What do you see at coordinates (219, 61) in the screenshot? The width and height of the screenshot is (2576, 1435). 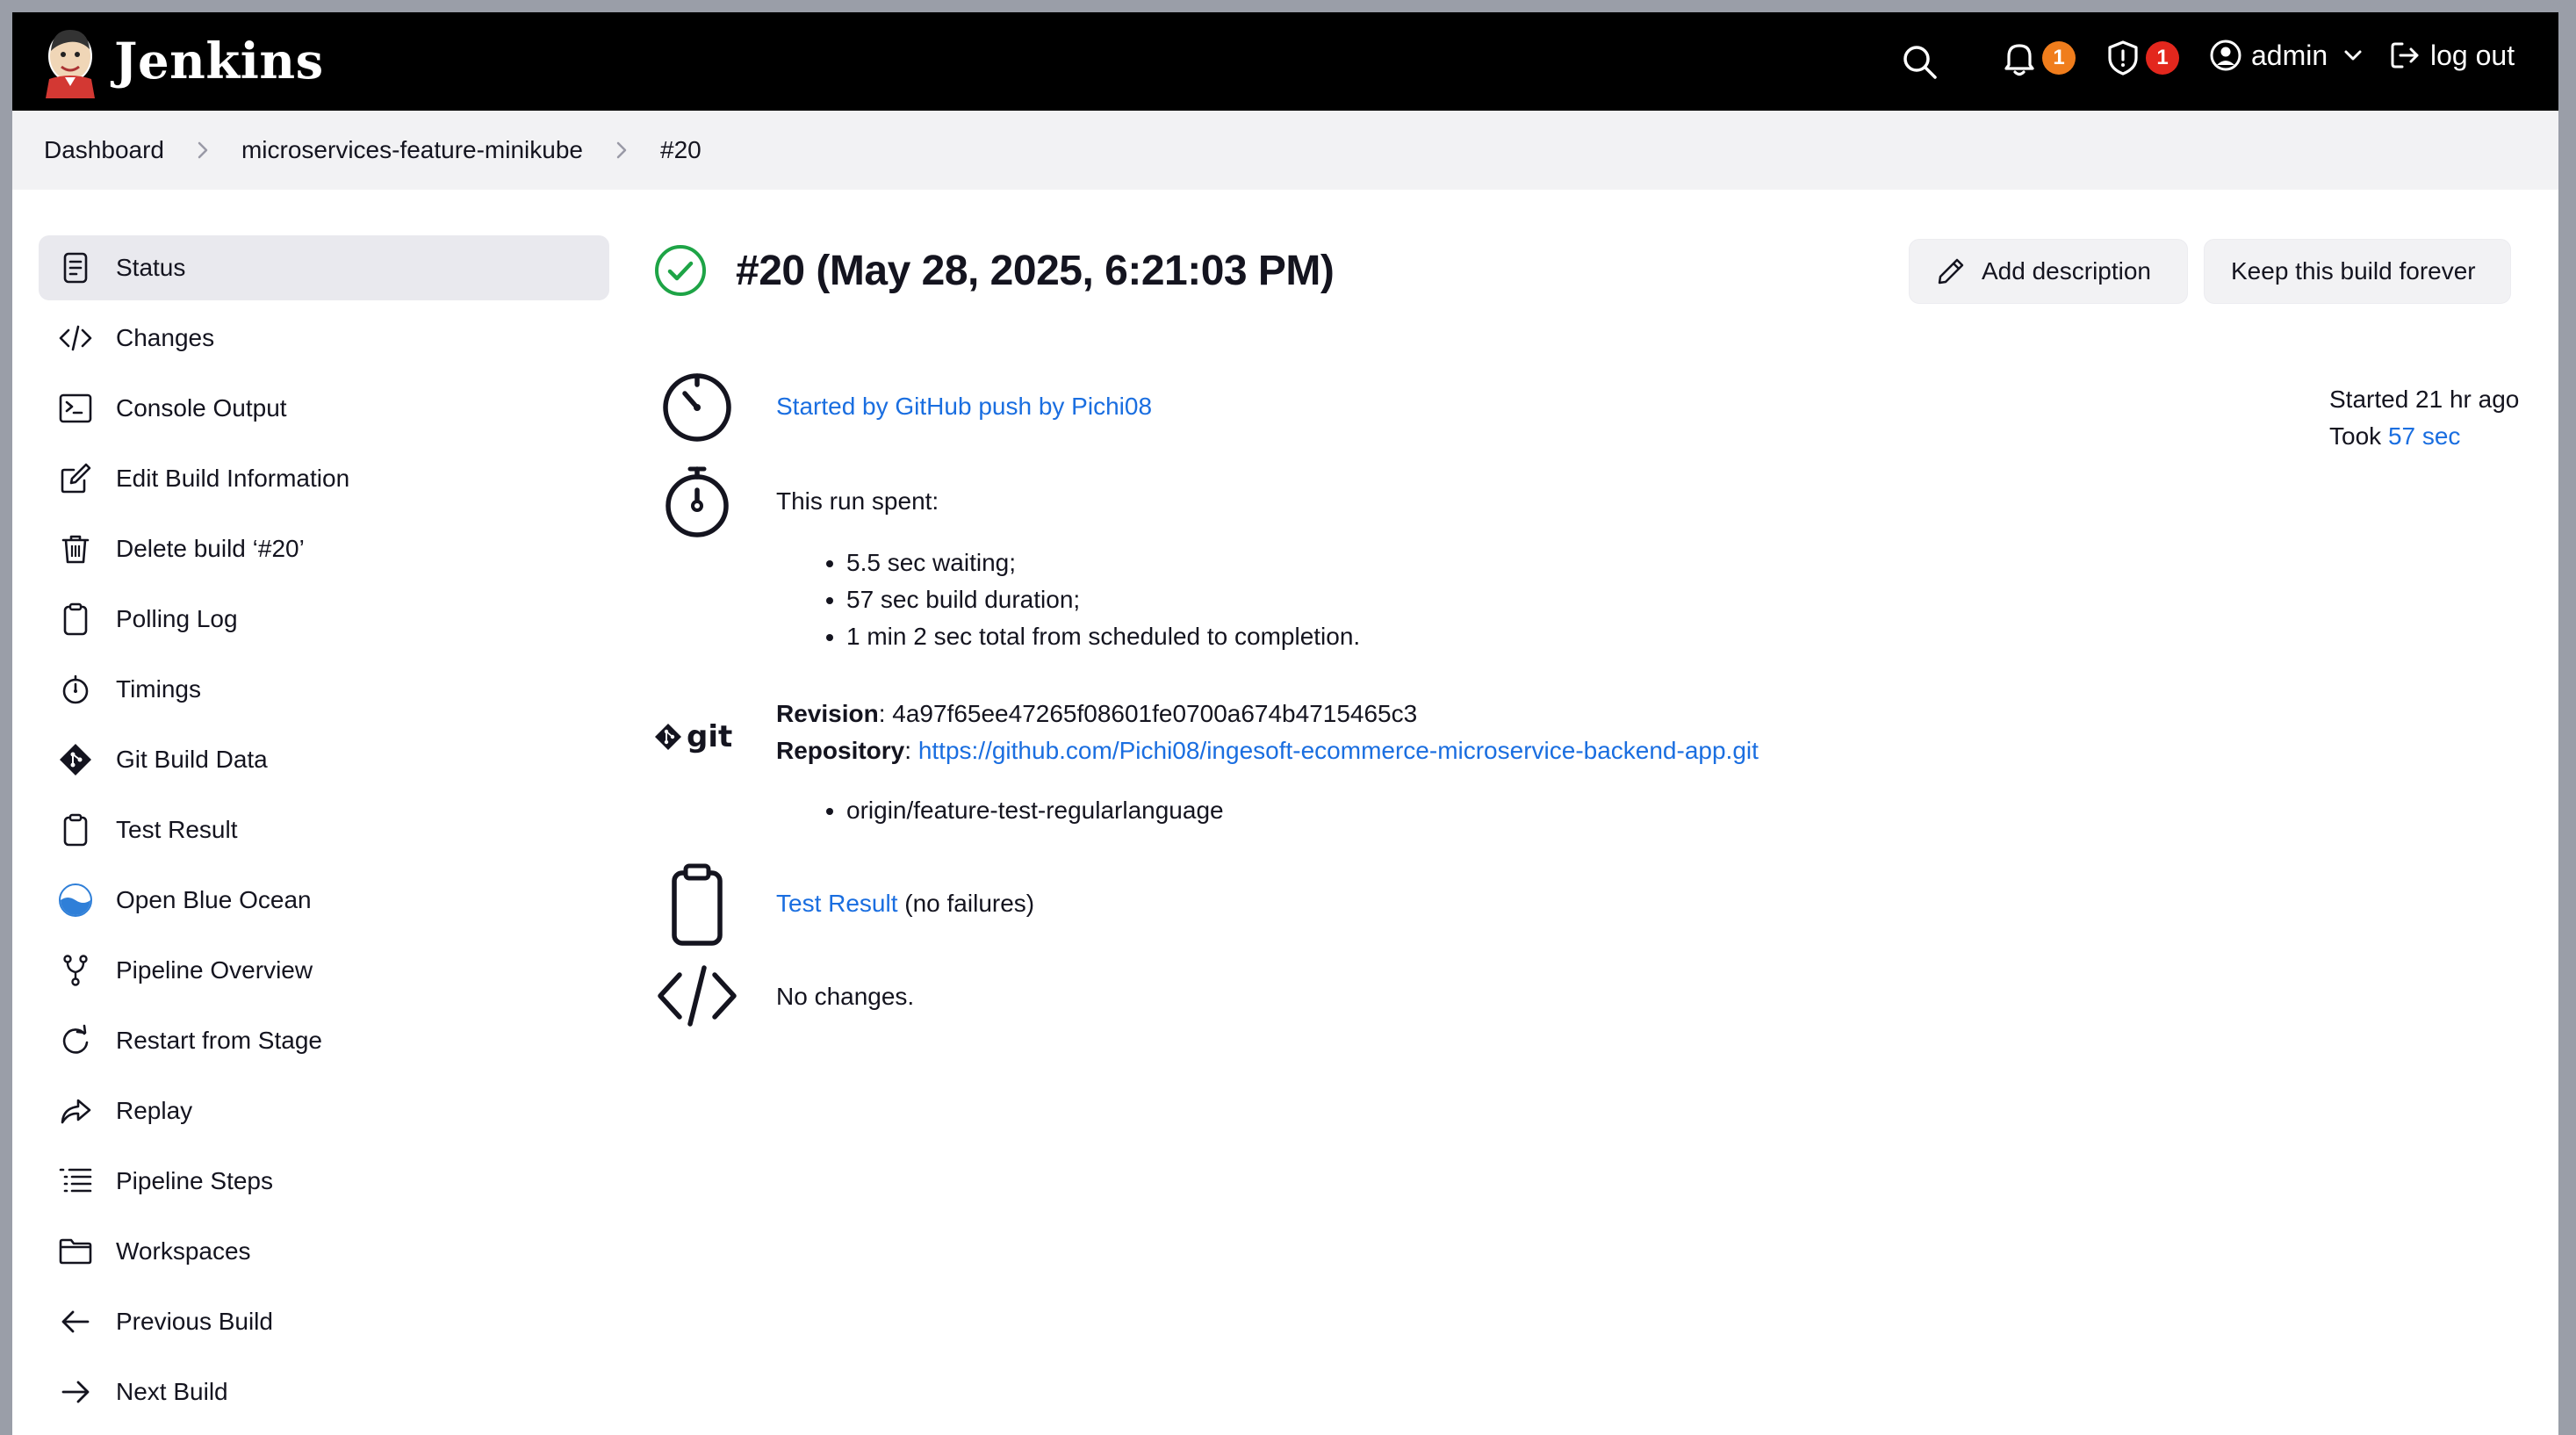 I see `app-name: Jenkins` at bounding box center [219, 61].